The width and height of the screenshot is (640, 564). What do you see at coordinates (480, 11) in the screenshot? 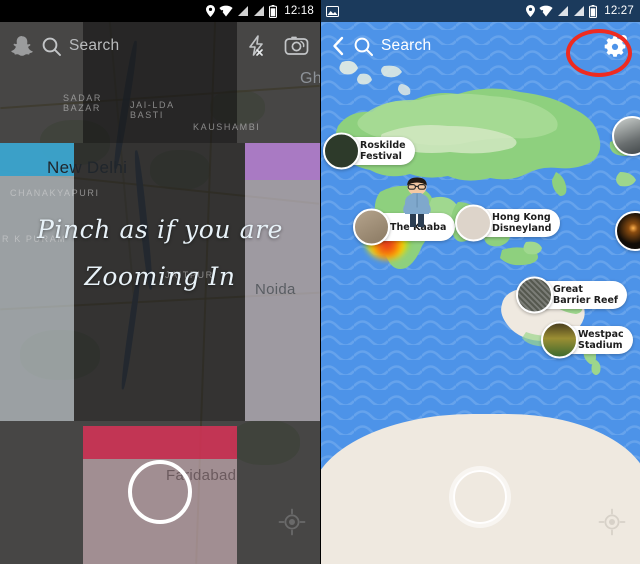
I see `status-bar: 12:27` at bounding box center [480, 11].